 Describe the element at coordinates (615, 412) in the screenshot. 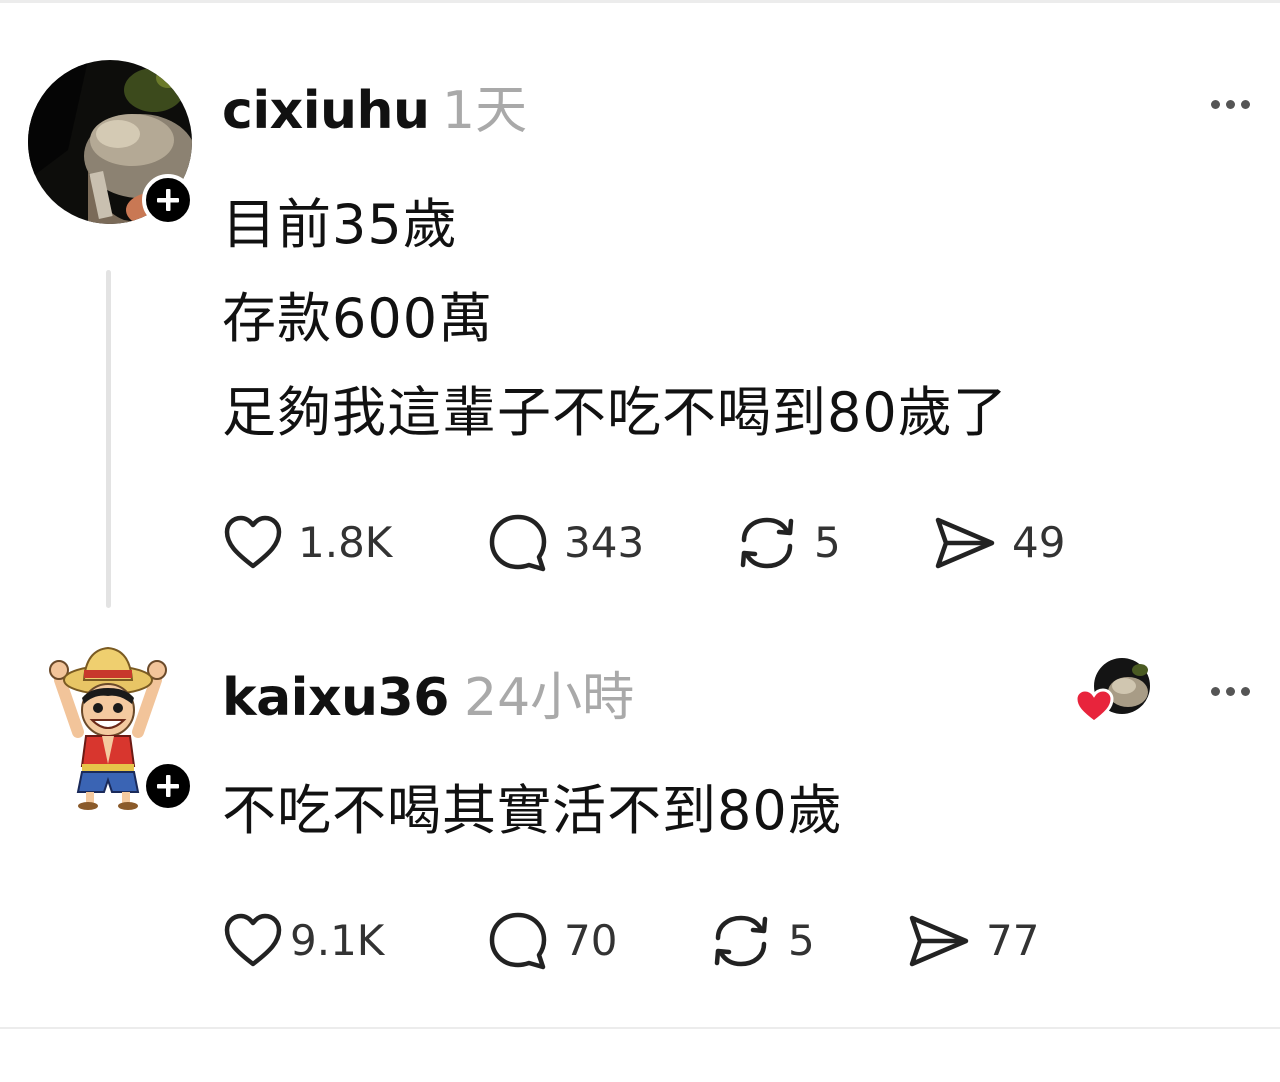

I see `post-text-line: 足夠我這輩子不吃不喝到80歲了` at that location.